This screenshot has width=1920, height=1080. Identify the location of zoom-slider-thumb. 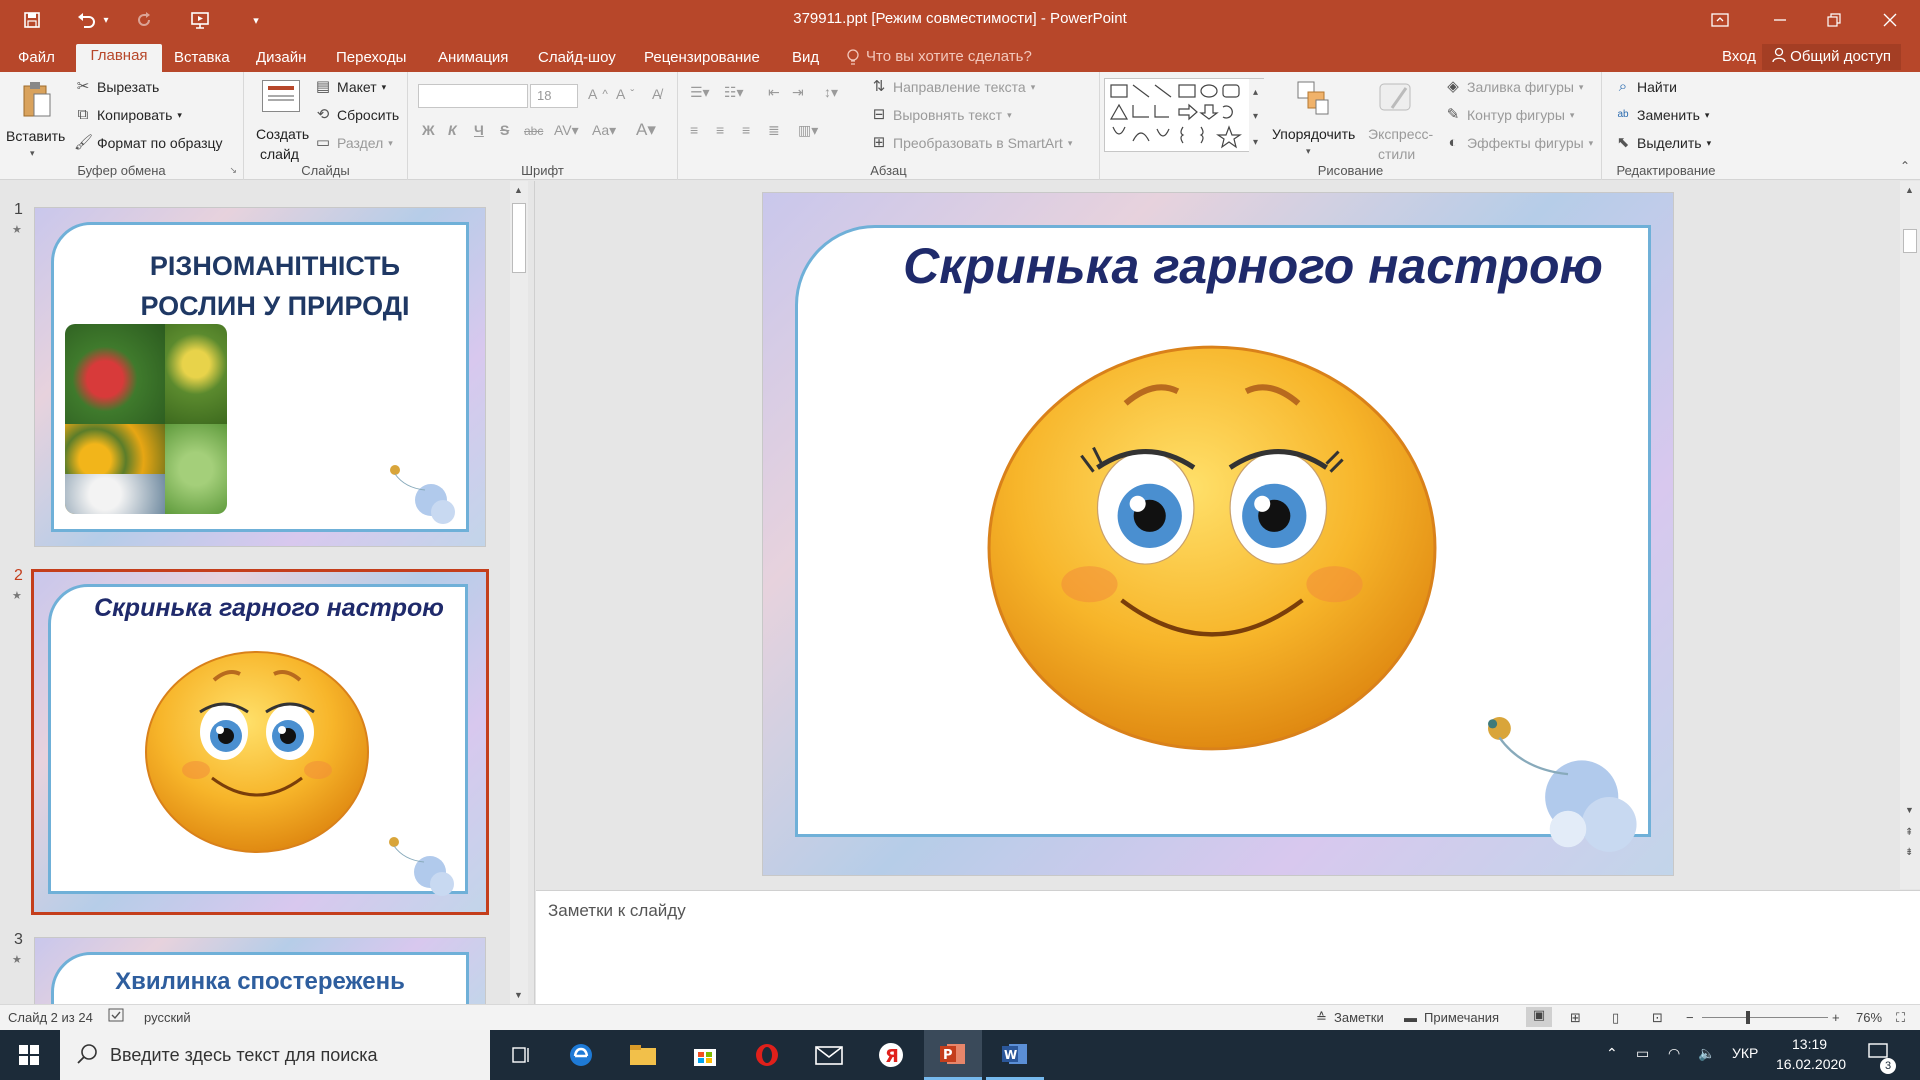
(1748, 1017).